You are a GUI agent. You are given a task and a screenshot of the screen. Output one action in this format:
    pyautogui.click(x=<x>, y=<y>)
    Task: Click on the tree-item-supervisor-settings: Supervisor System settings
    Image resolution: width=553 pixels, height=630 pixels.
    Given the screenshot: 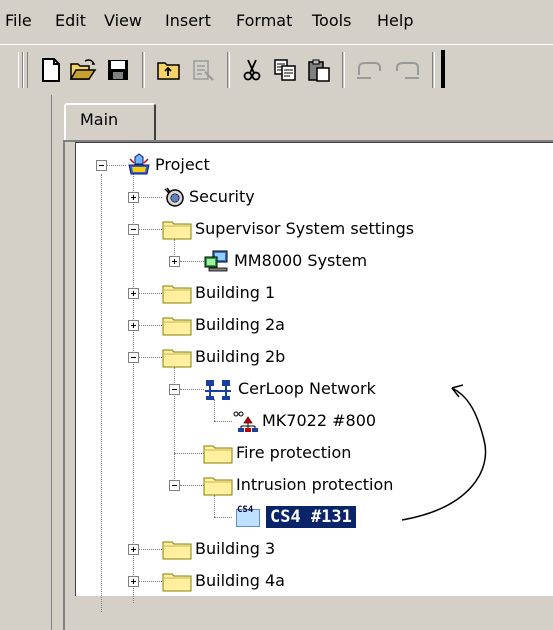 What is the action you would take?
    pyautogui.click(x=289, y=229)
    